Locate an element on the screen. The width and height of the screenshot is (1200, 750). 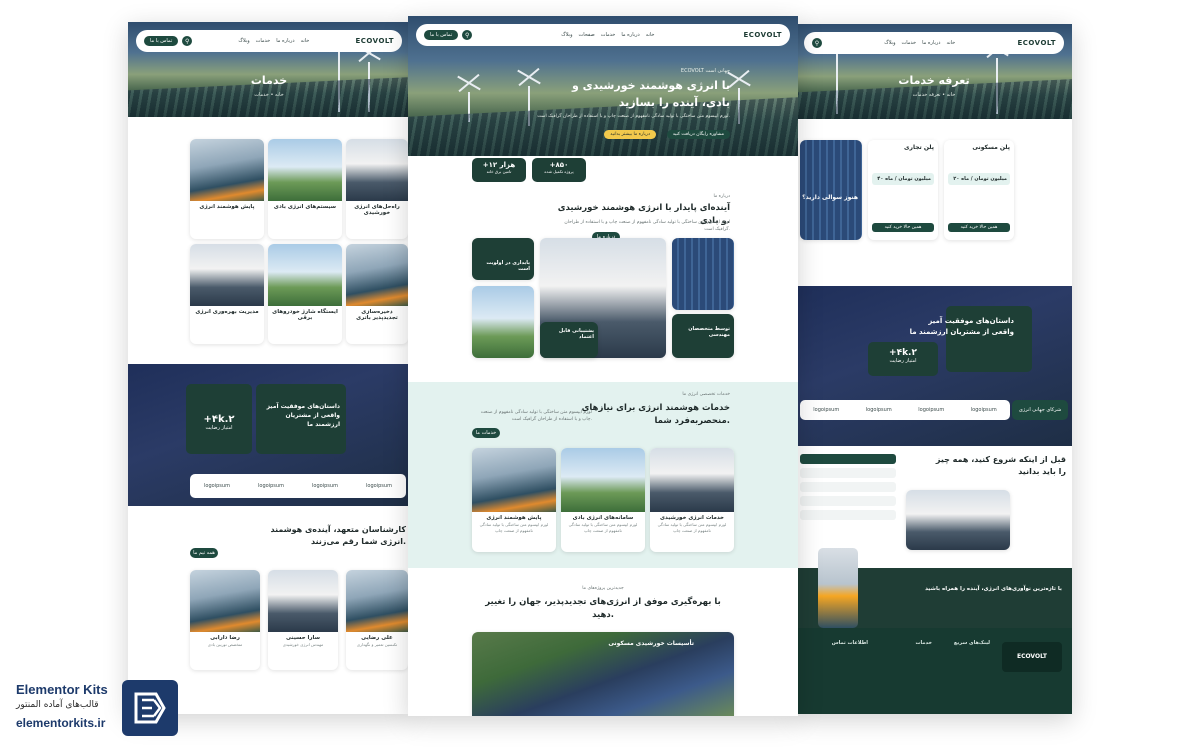
footer-column-title: لینک‌های سریع is located at coordinates (971, 643).